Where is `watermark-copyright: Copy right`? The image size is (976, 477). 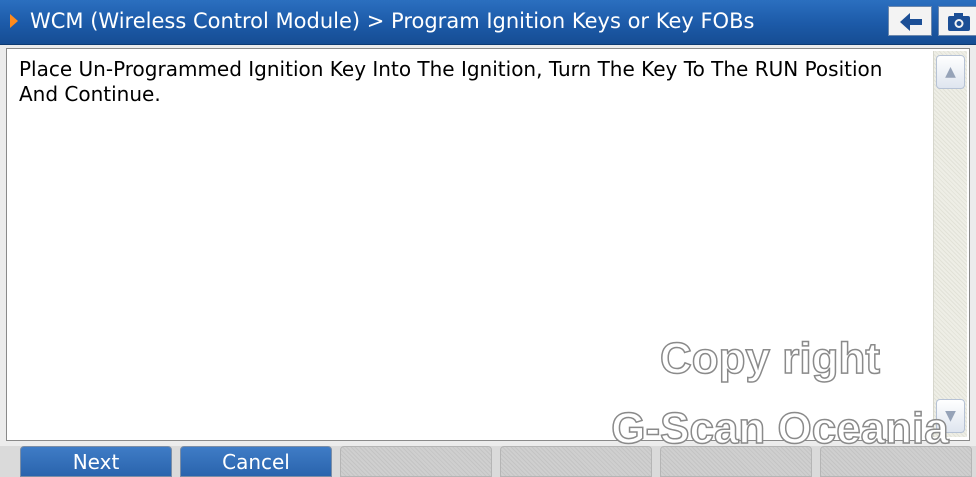 watermark-copyright: Copy right is located at coordinates (769, 358).